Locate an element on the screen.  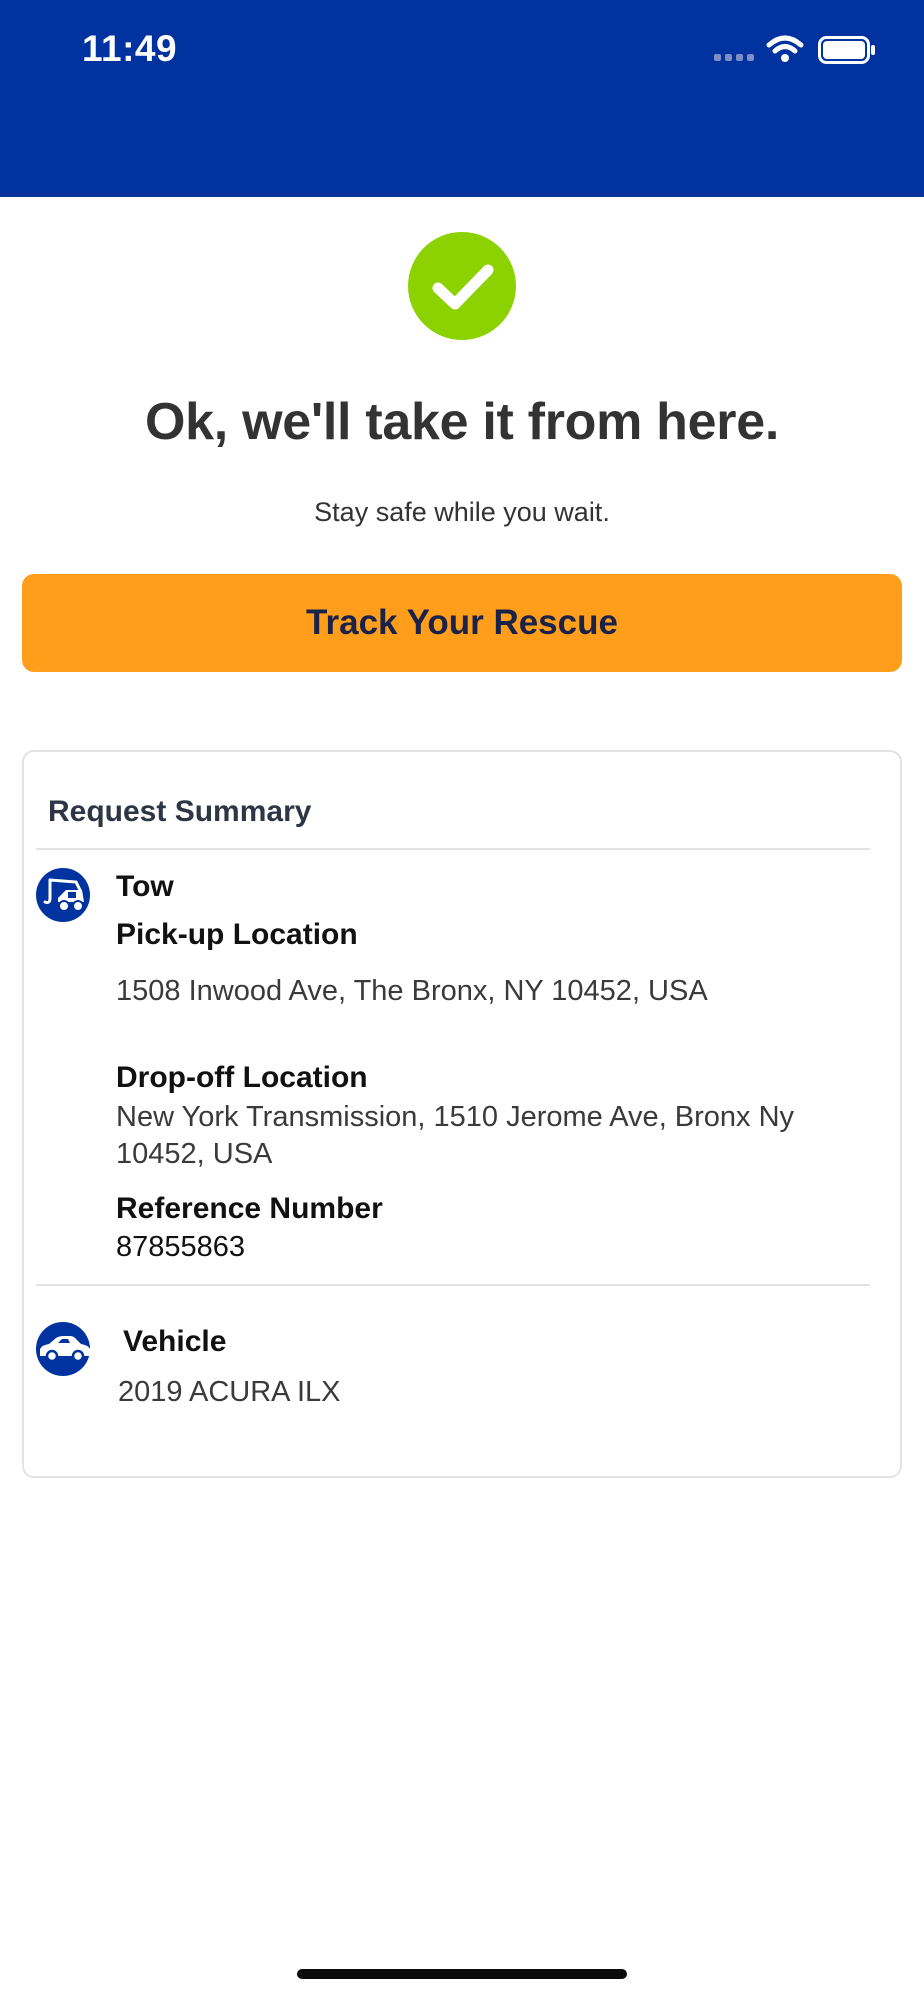
home-indicator is located at coordinates (462, 1974).